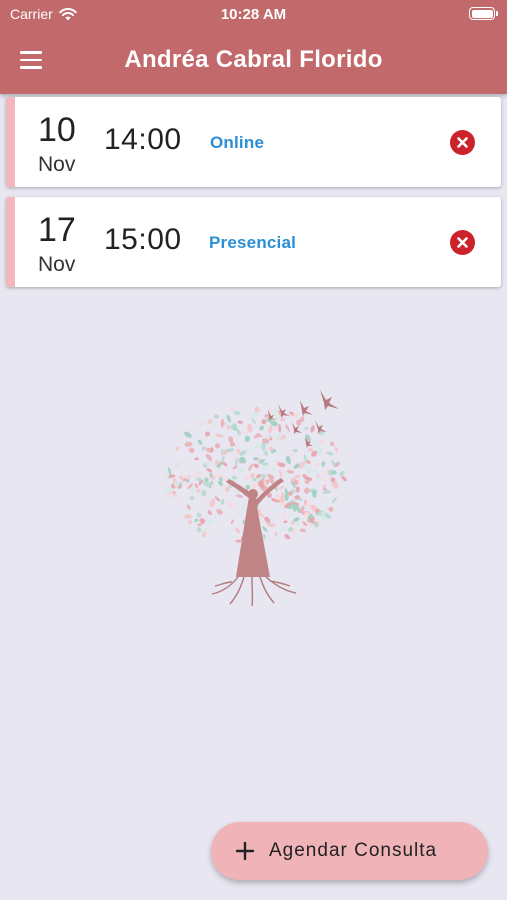 The width and height of the screenshot is (507, 900). I want to click on appointment-month: Nov, so click(57, 264).